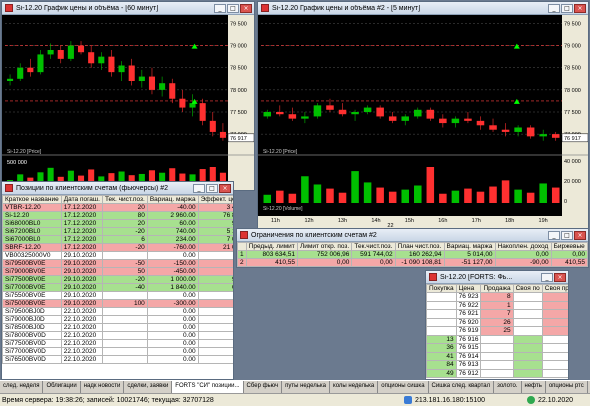 This screenshot has width=590, height=406. What do you see at coordinates (306, 387) in the screenshot?
I see `workspace-tab: путы неделька` at bounding box center [306, 387].